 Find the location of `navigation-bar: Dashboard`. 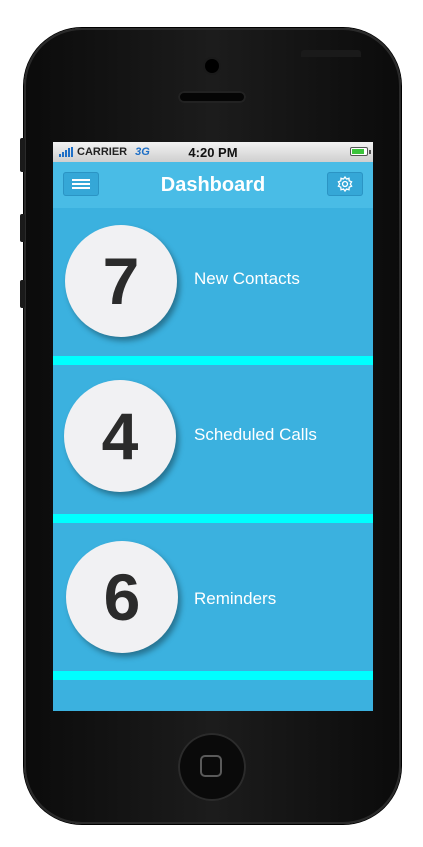

navigation-bar: Dashboard is located at coordinates (213, 185).